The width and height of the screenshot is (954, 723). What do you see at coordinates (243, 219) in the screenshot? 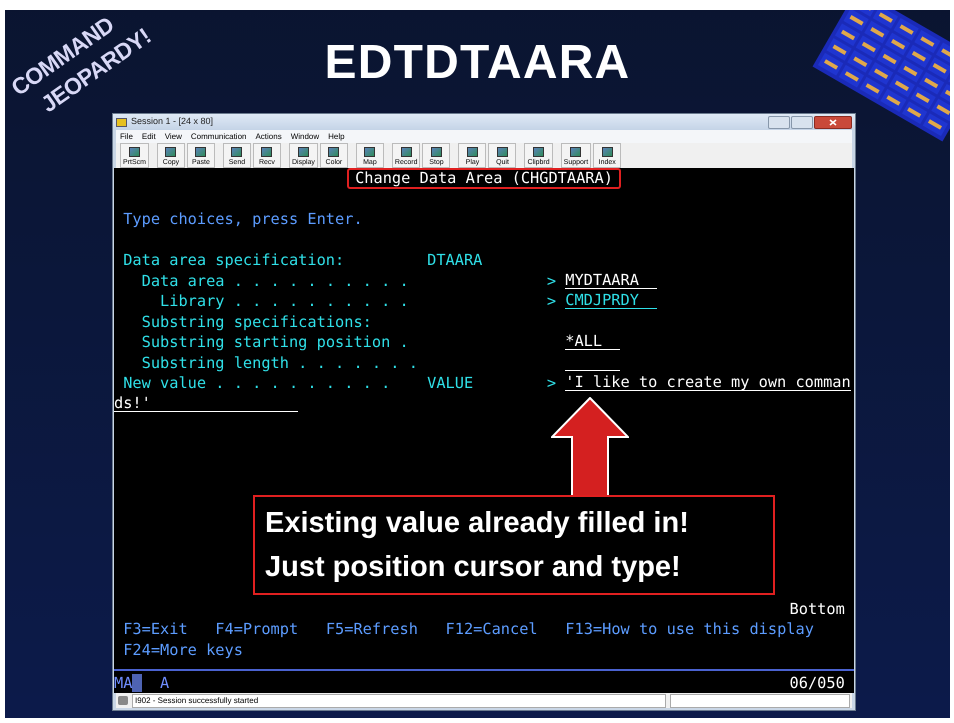
I see `instruction-text: Type choices, press Enter.` at bounding box center [243, 219].